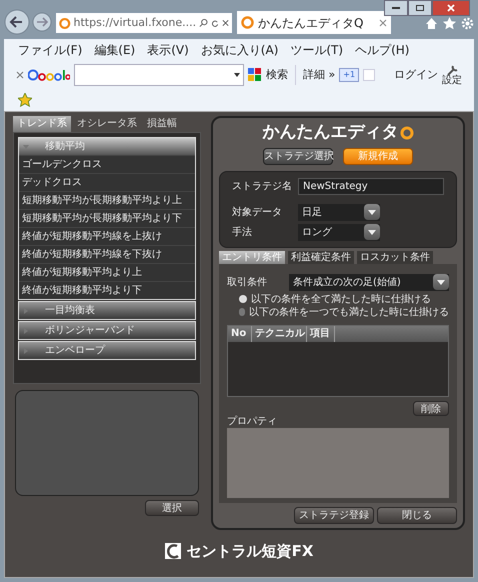 This screenshot has height=582, width=478. Describe the element at coordinates (339, 232) in the screenshot. I see `select-field: ロング` at that location.